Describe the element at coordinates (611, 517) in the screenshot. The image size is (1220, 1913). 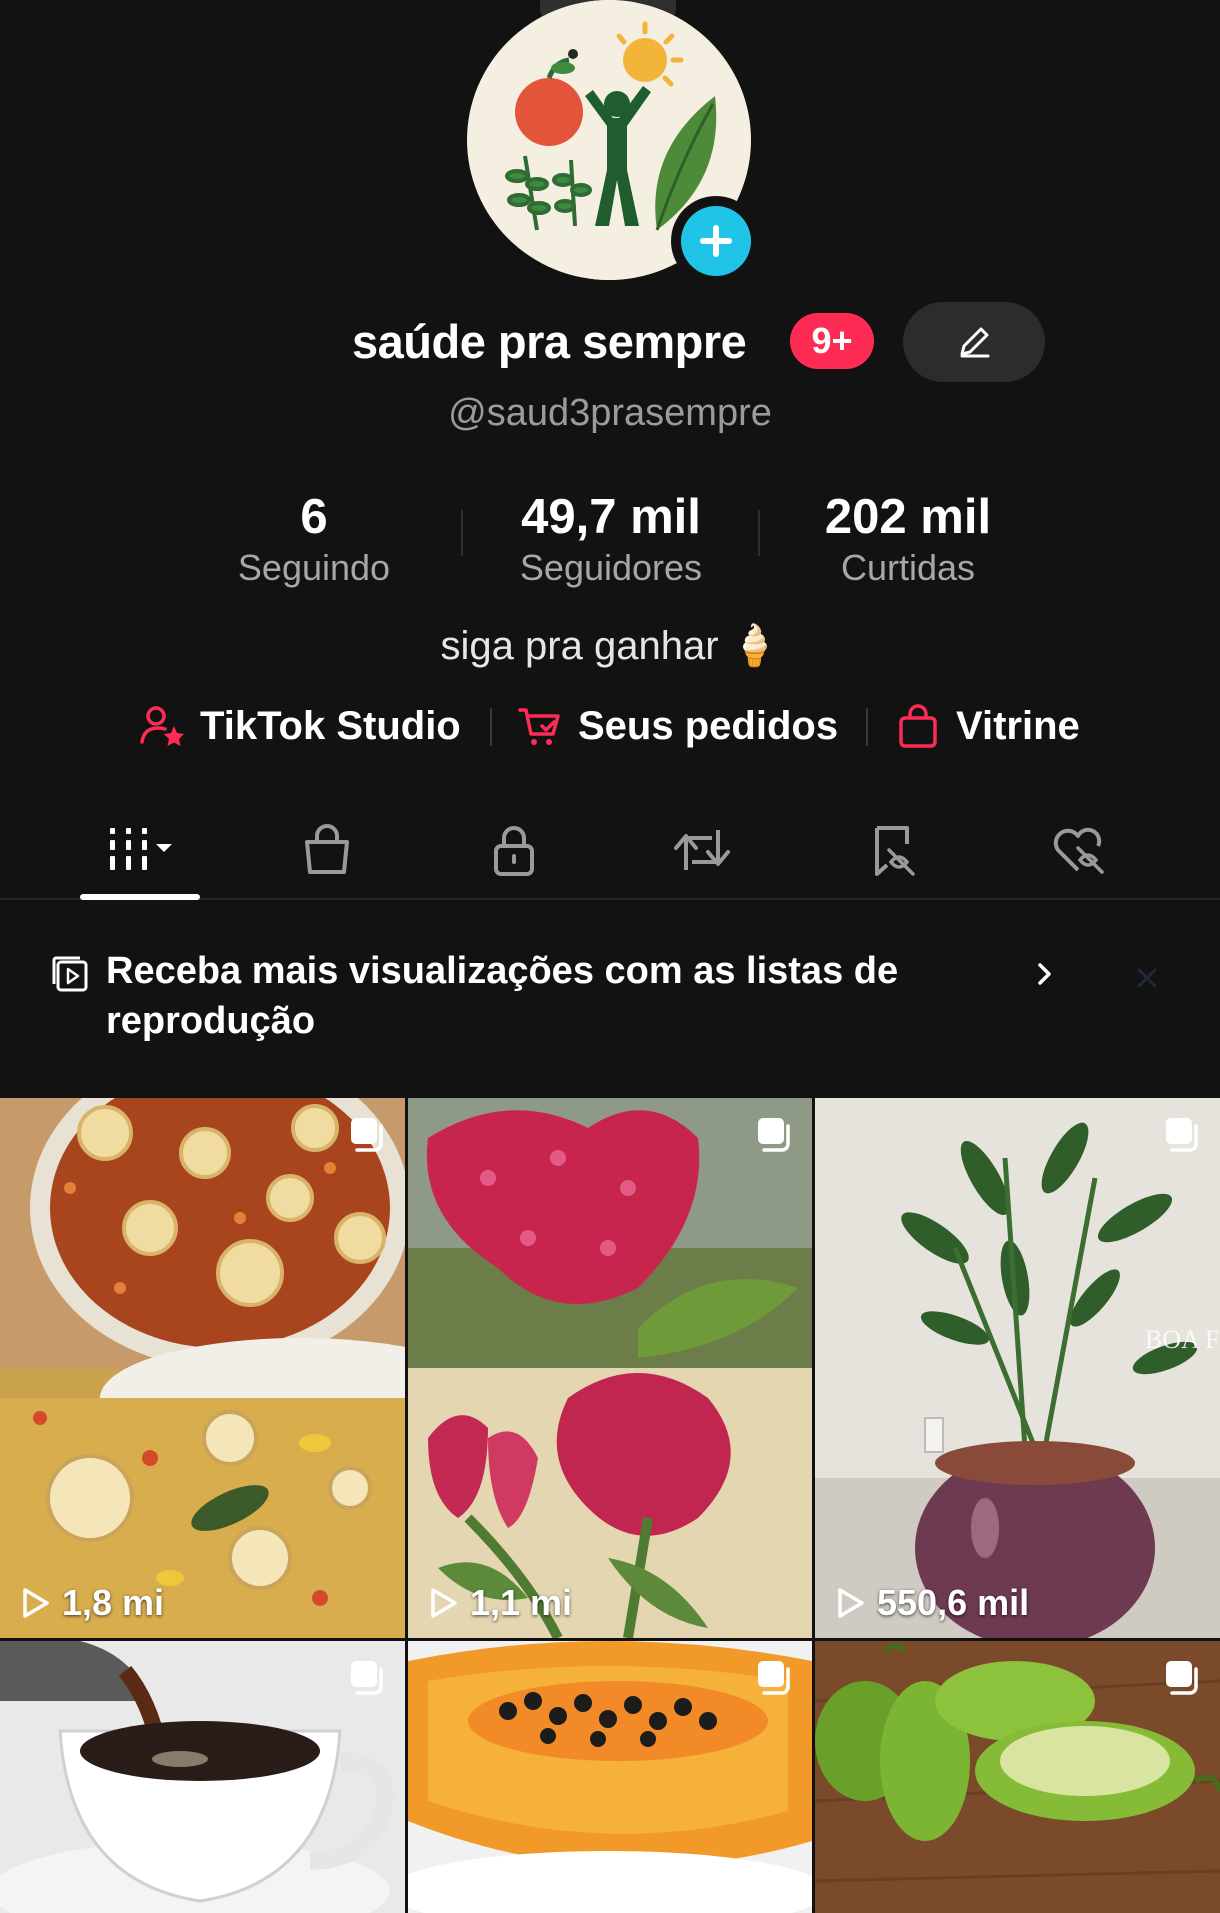
I see `stat-value: 49,7 mil` at that location.